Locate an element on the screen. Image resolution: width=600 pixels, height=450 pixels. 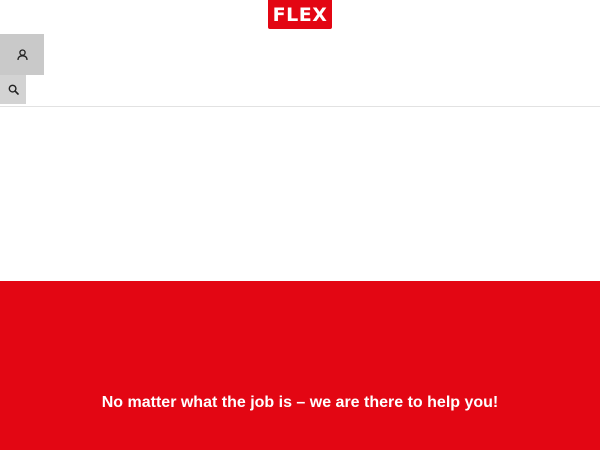
search-icon is located at coordinates (13, 89).